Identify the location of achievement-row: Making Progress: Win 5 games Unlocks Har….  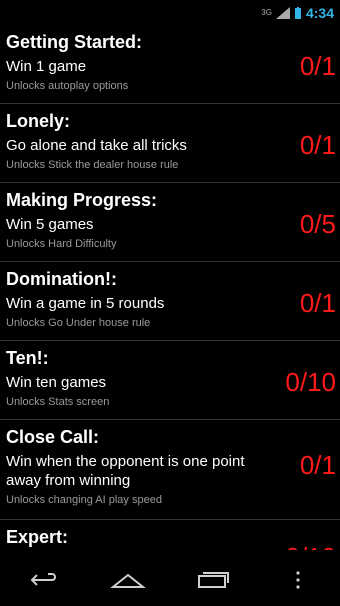
(170, 222).